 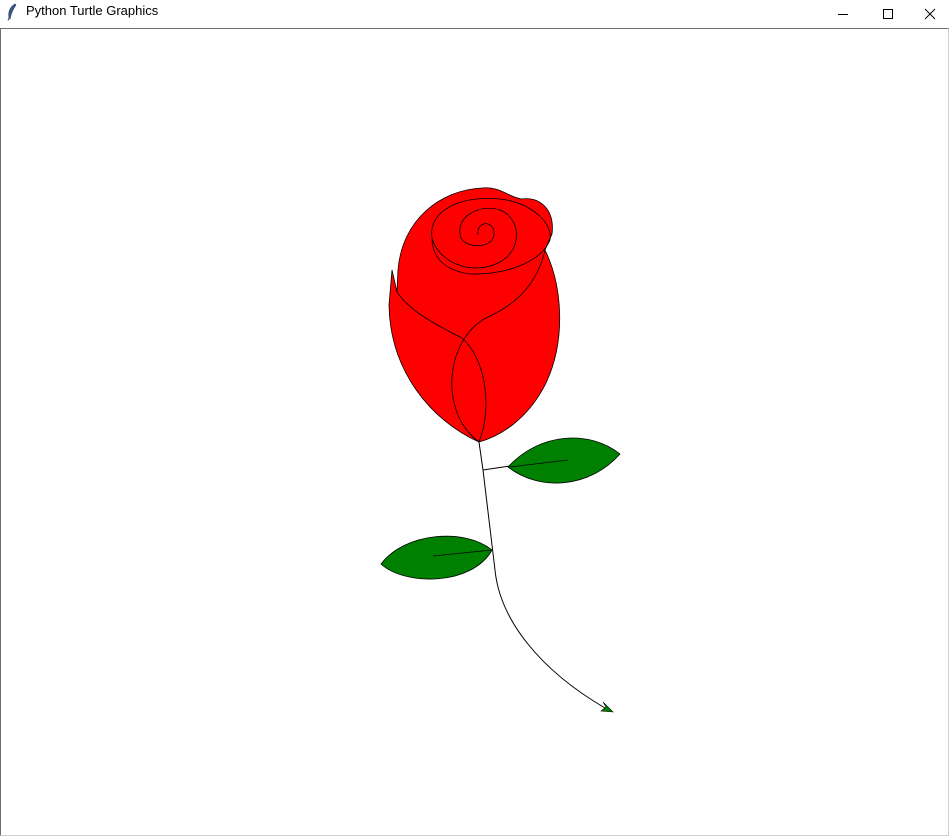 I want to click on minimize-button, so click(x=843, y=13).